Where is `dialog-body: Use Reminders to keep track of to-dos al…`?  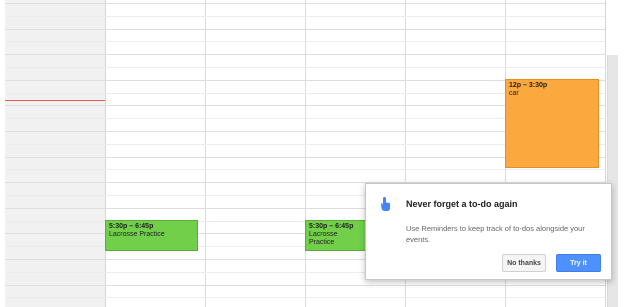
dialog-body: Use Reminders to keep track of to-dos al… is located at coordinates (495, 234).